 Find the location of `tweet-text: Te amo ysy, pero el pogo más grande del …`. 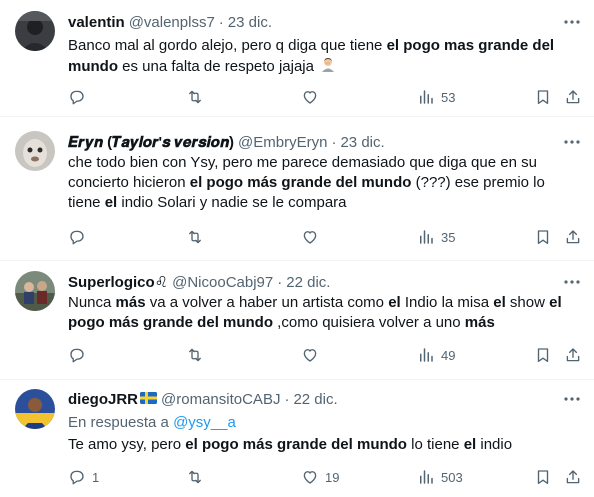

tweet-text: Te amo ysy, pero el pogo más grande del … is located at coordinates (290, 444).